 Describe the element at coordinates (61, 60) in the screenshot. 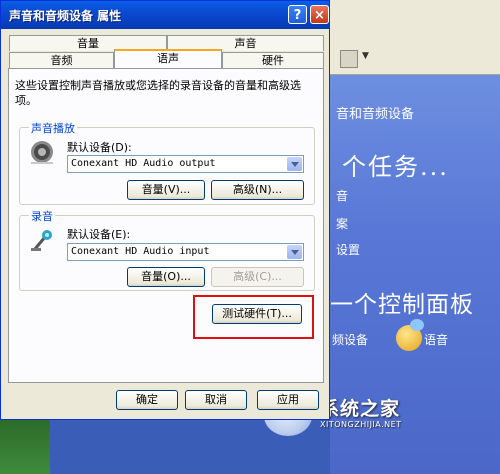

I see `tab-audio: 音频` at that location.